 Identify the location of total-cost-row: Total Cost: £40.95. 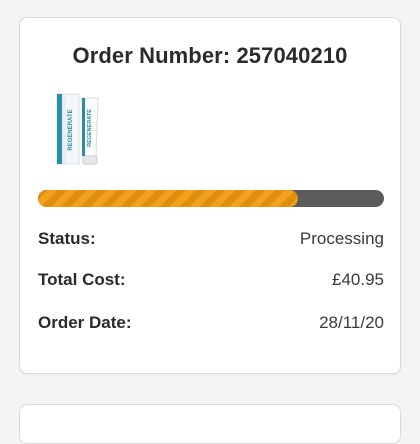
(211, 280).